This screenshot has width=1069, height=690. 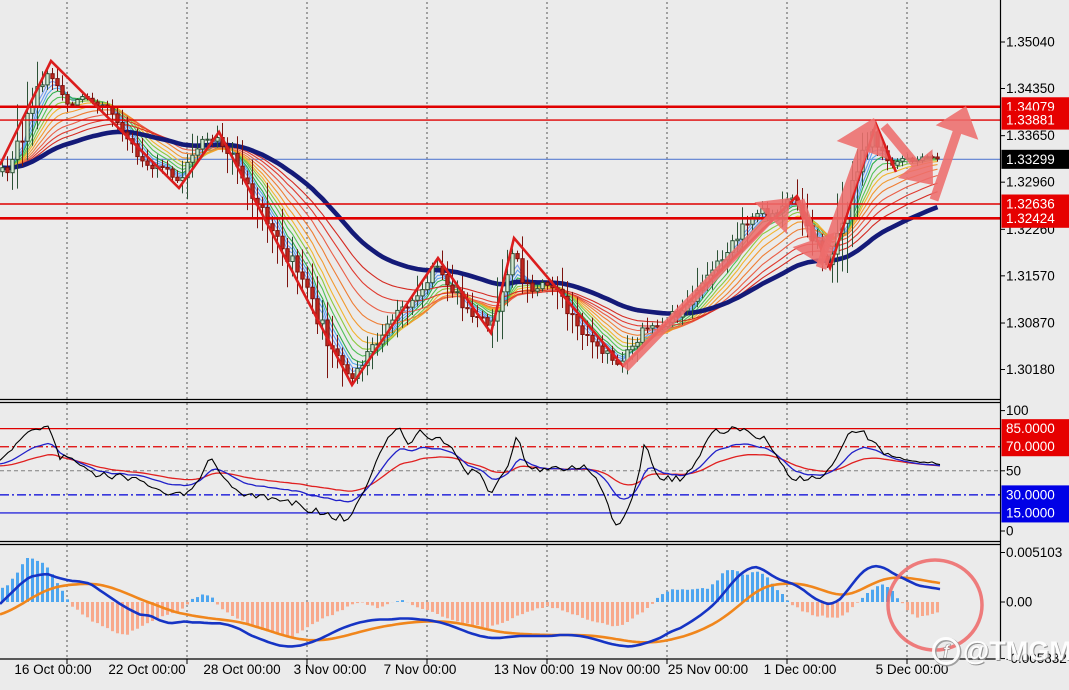 What do you see at coordinates (1030, 120) in the screenshot?
I see `scale-badge-label: 1.33881` at bounding box center [1030, 120].